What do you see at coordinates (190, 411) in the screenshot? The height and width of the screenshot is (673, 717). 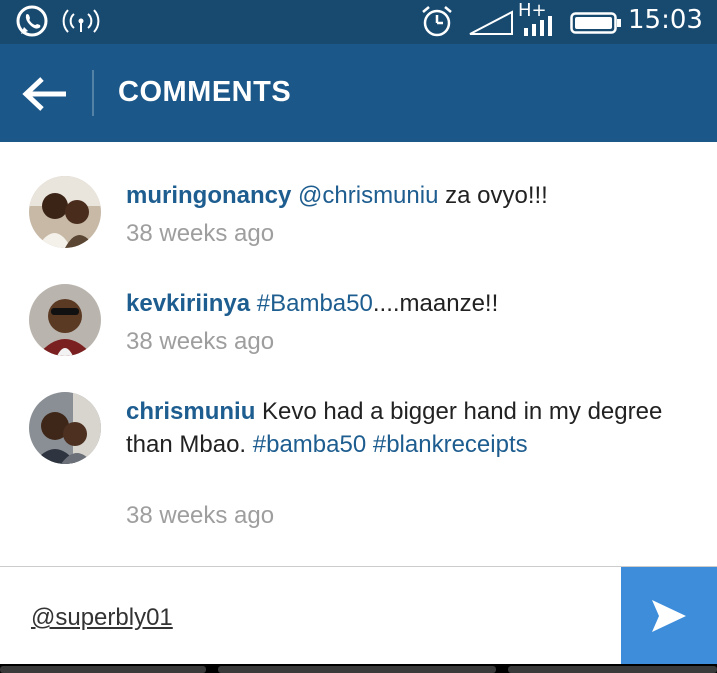 I see `comment-username: chrismuniu` at bounding box center [190, 411].